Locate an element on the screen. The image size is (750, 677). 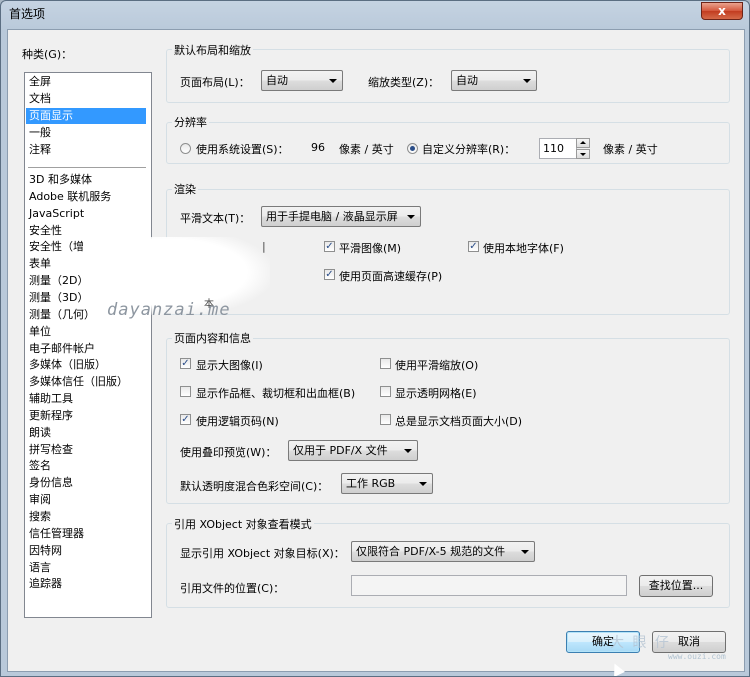
group-xobject-title: 引用 XObject 对象查看模式 is located at coordinates (243, 524).